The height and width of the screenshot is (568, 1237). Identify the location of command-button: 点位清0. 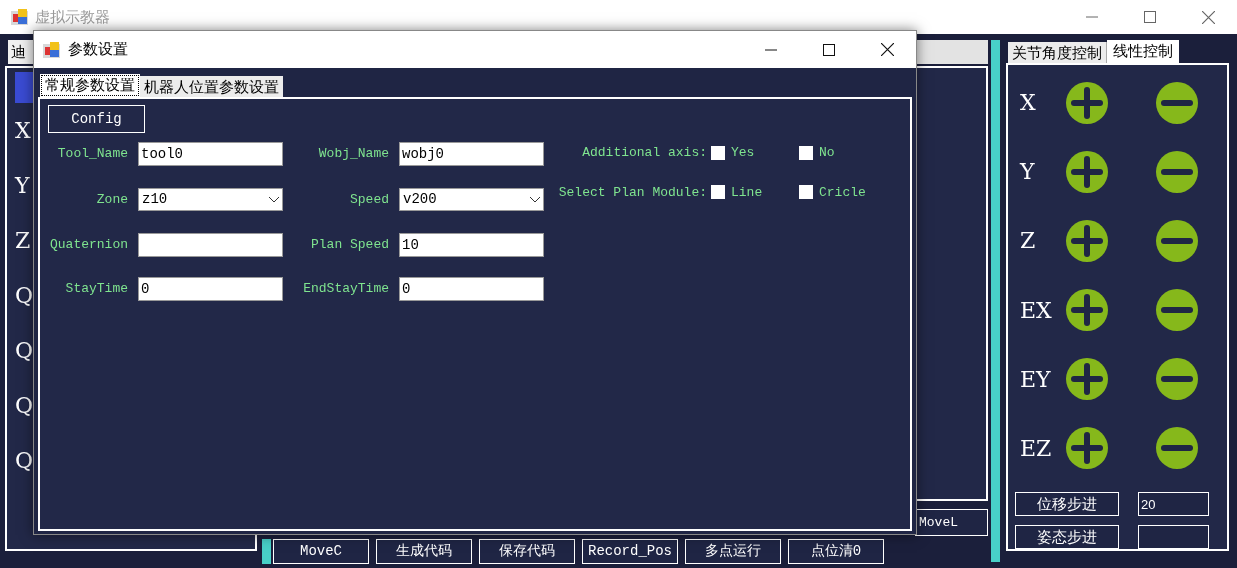
(836, 551).